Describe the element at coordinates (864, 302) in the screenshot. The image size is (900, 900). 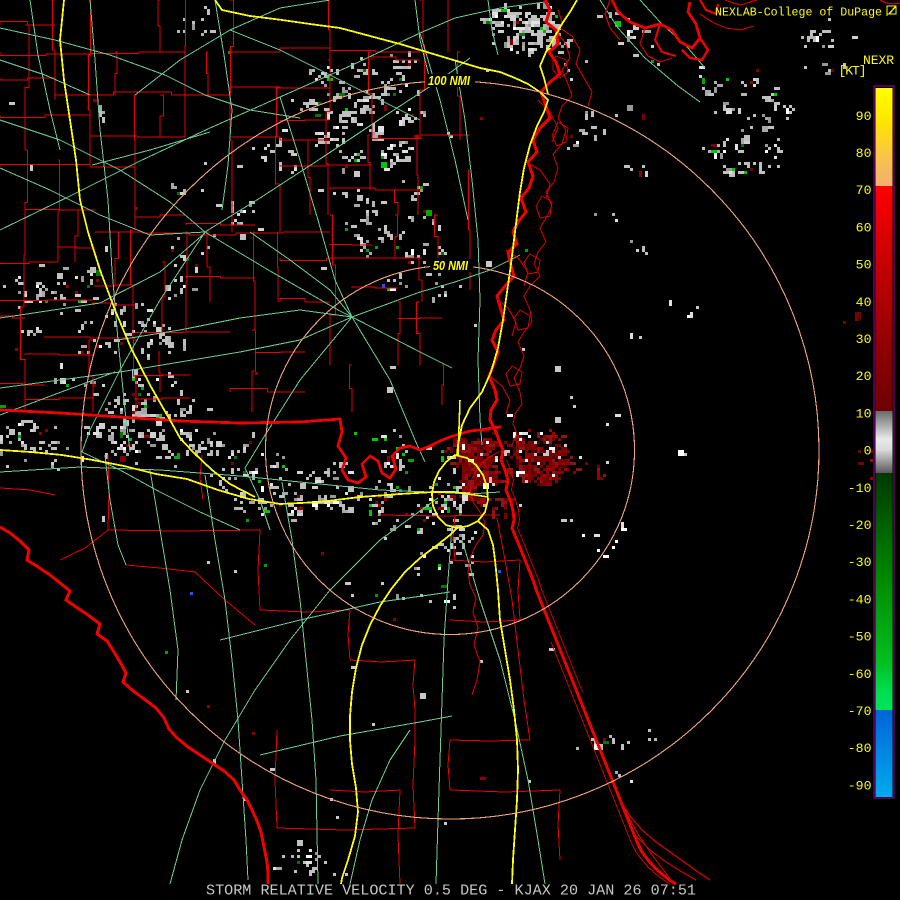
I see `svg-text: 40` at that location.